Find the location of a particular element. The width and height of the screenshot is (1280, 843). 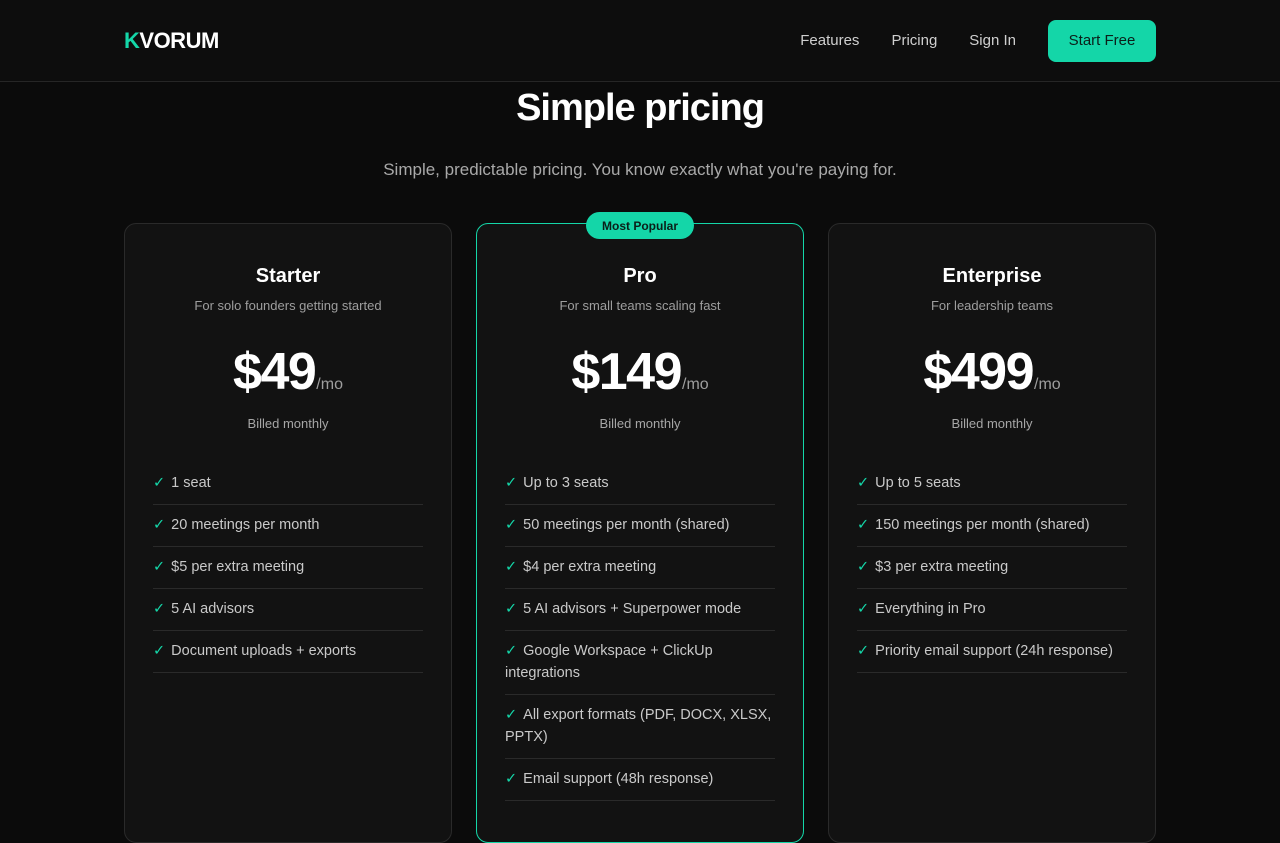

plan-price: $149 /mo is located at coordinates (640, 372).